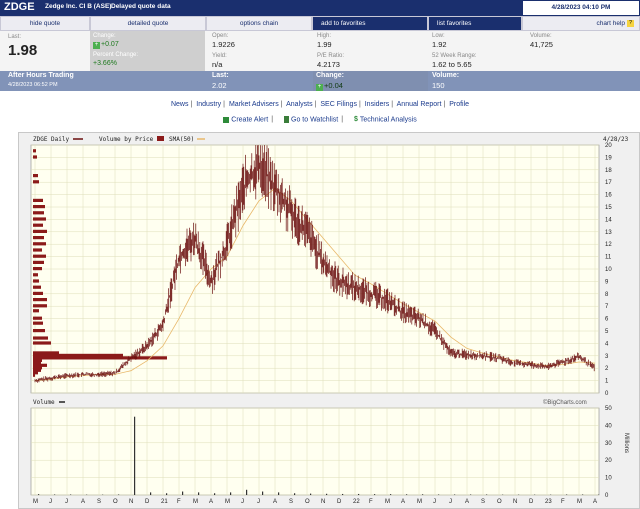  I want to click on pe-label: P/E Ratio:, so click(331, 56).